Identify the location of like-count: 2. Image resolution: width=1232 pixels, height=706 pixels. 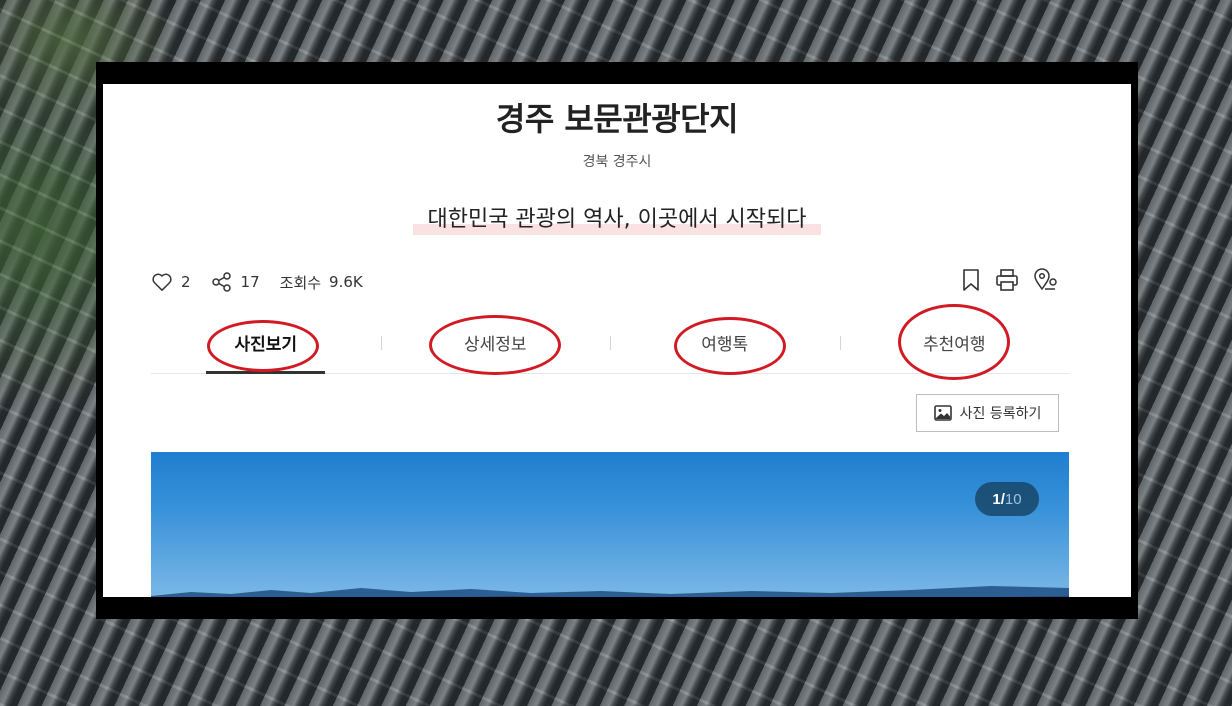
(186, 282).